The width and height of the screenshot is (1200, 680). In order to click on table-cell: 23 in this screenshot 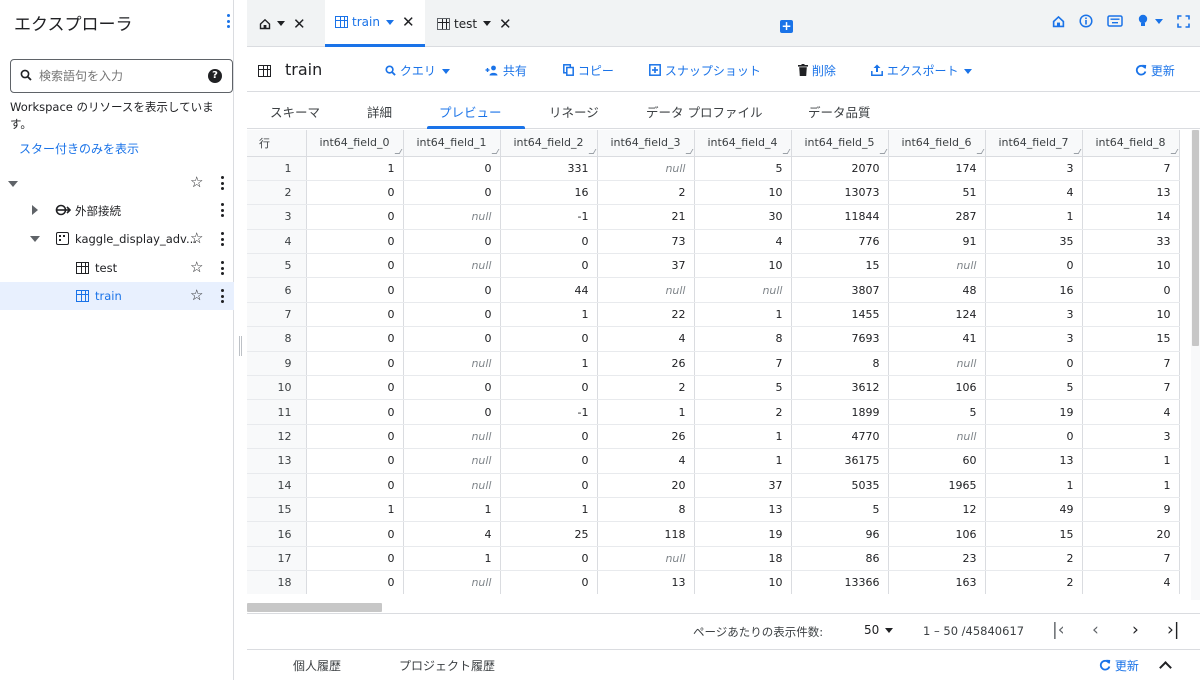, I will do `click(937, 559)`.